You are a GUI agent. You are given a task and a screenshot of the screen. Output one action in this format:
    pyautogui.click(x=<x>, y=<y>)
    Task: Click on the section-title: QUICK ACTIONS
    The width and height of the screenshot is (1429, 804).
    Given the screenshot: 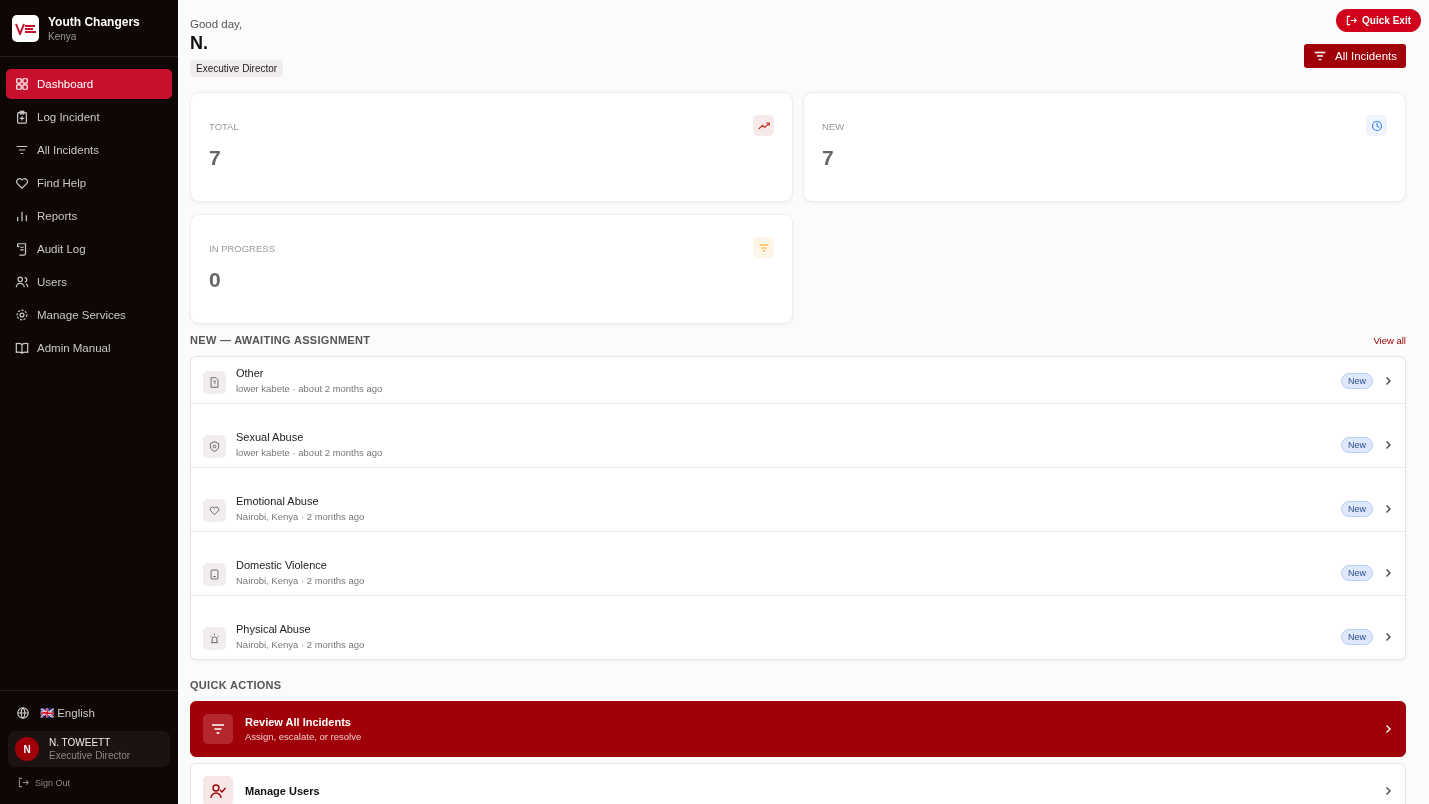 What is the action you would take?
    pyautogui.click(x=236, y=685)
    